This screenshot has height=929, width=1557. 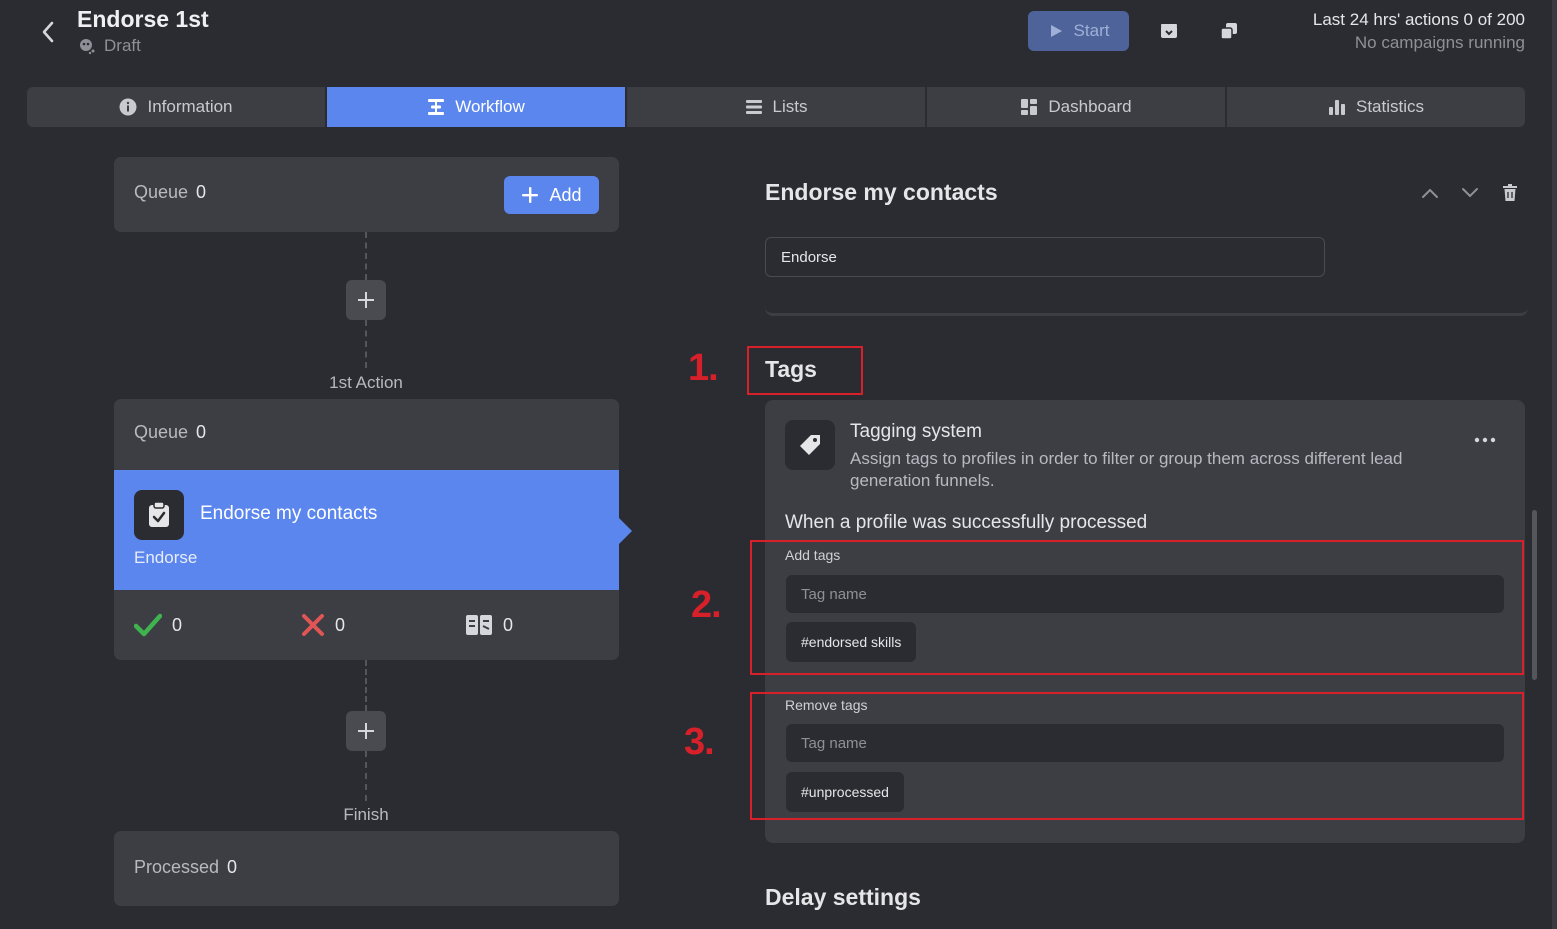 What do you see at coordinates (87, 47) in the screenshot?
I see `draft-icon` at bounding box center [87, 47].